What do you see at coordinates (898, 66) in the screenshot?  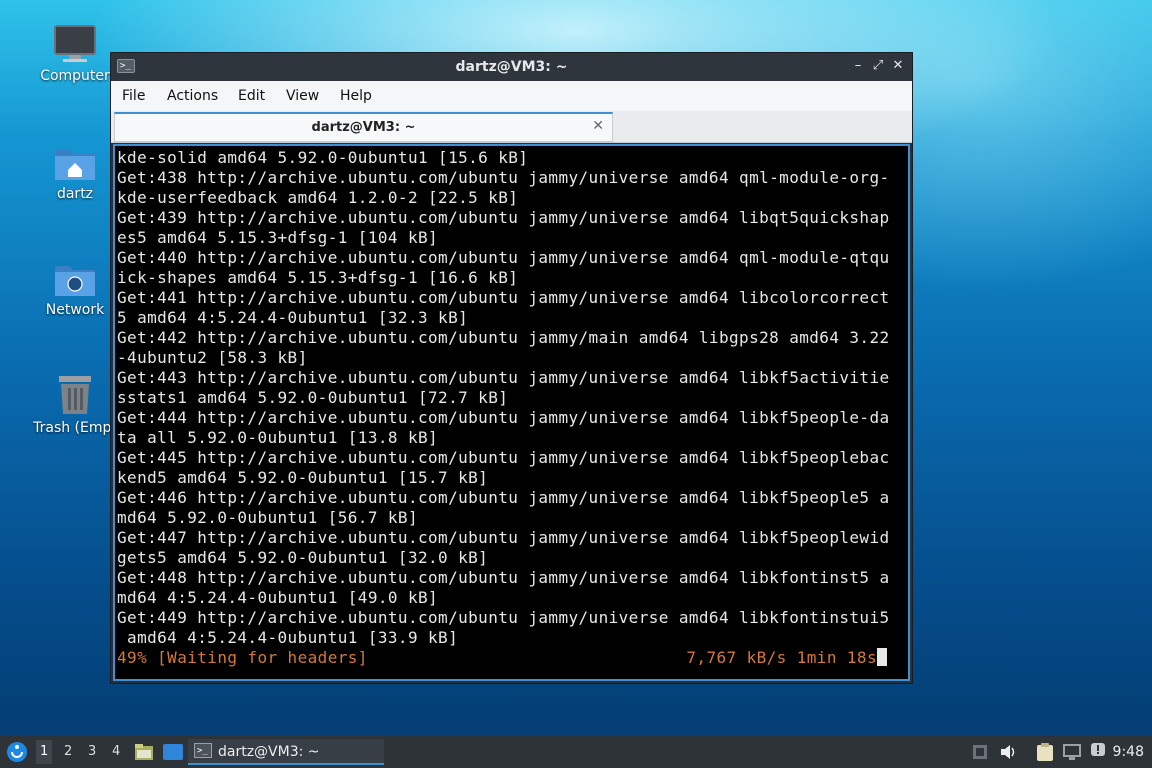 I see `close-button: ✕` at bounding box center [898, 66].